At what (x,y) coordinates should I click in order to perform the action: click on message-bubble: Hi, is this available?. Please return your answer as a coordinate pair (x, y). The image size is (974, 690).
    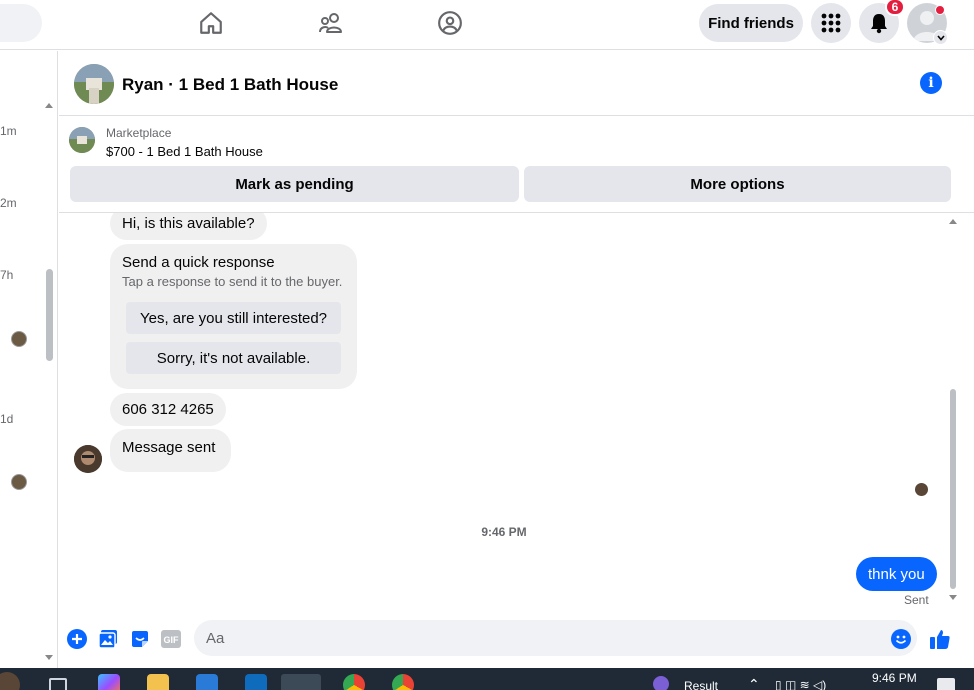
    Looking at the image, I should click on (188, 226).